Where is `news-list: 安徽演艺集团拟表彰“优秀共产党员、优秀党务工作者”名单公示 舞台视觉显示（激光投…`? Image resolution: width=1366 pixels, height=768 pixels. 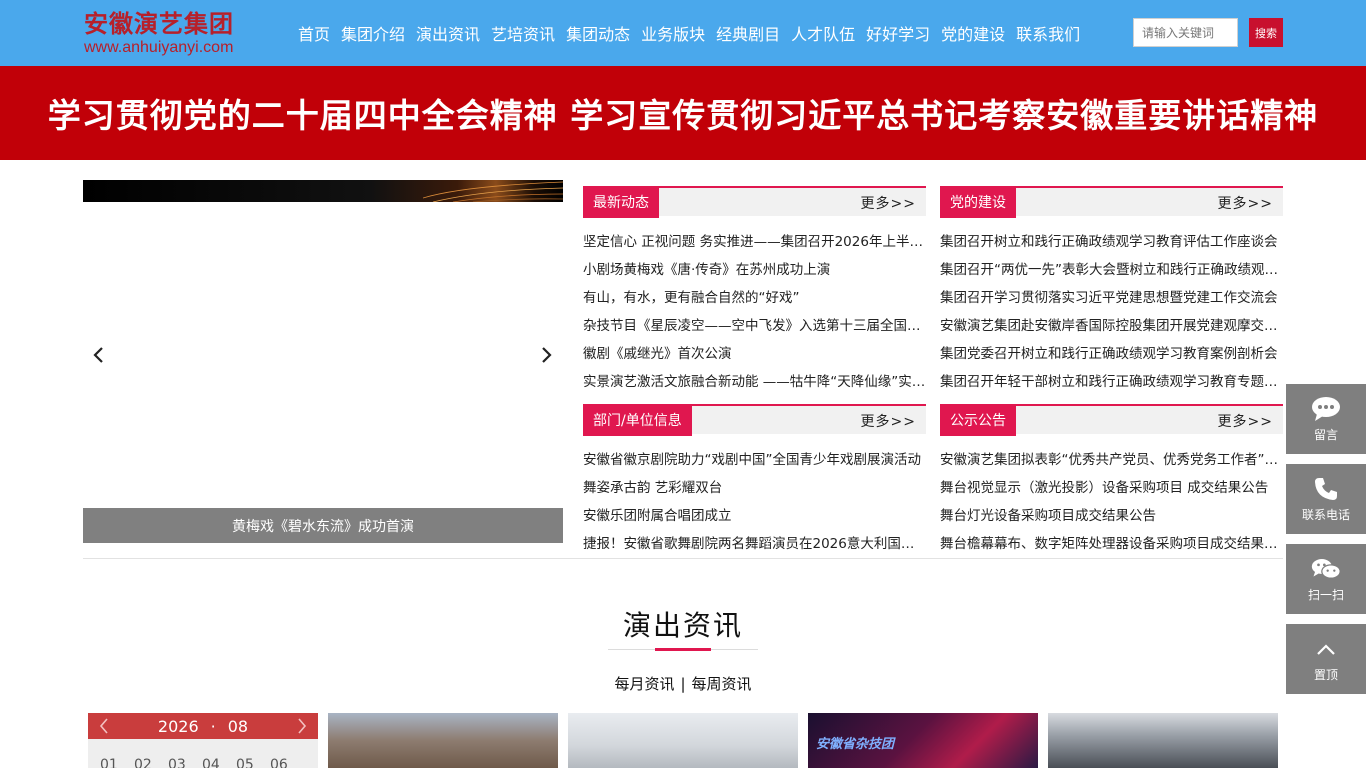 news-list: 安徽演艺集团拟表彰“优秀共产党员、优秀党务工作者”名单公示 舞台视觉显示（激光投… is located at coordinates (1111, 502).